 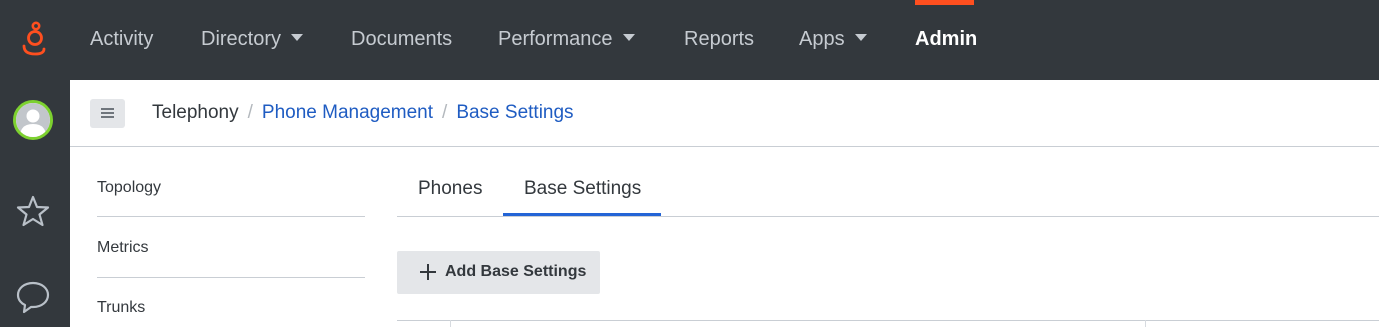 What do you see at coordinates (107, 109) in the screenshot?
I see `hamburger-icon` at bounding box center [107, 109].